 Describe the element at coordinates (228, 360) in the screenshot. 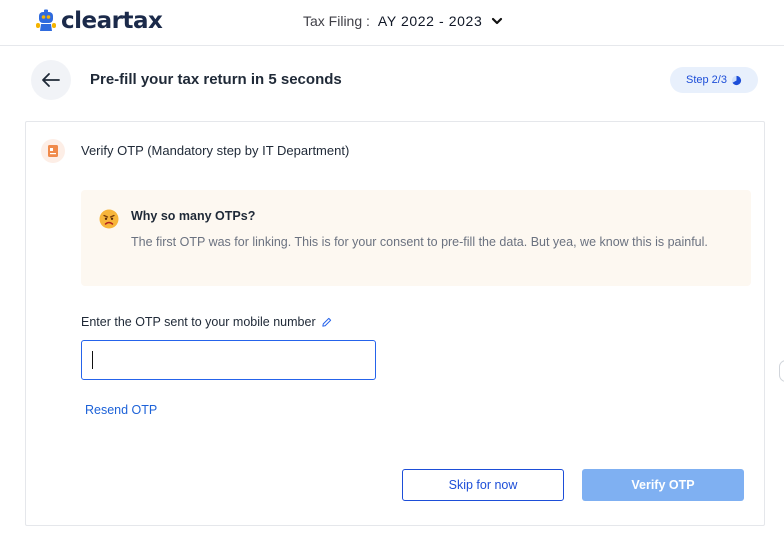

I see `otp-input` at that location.